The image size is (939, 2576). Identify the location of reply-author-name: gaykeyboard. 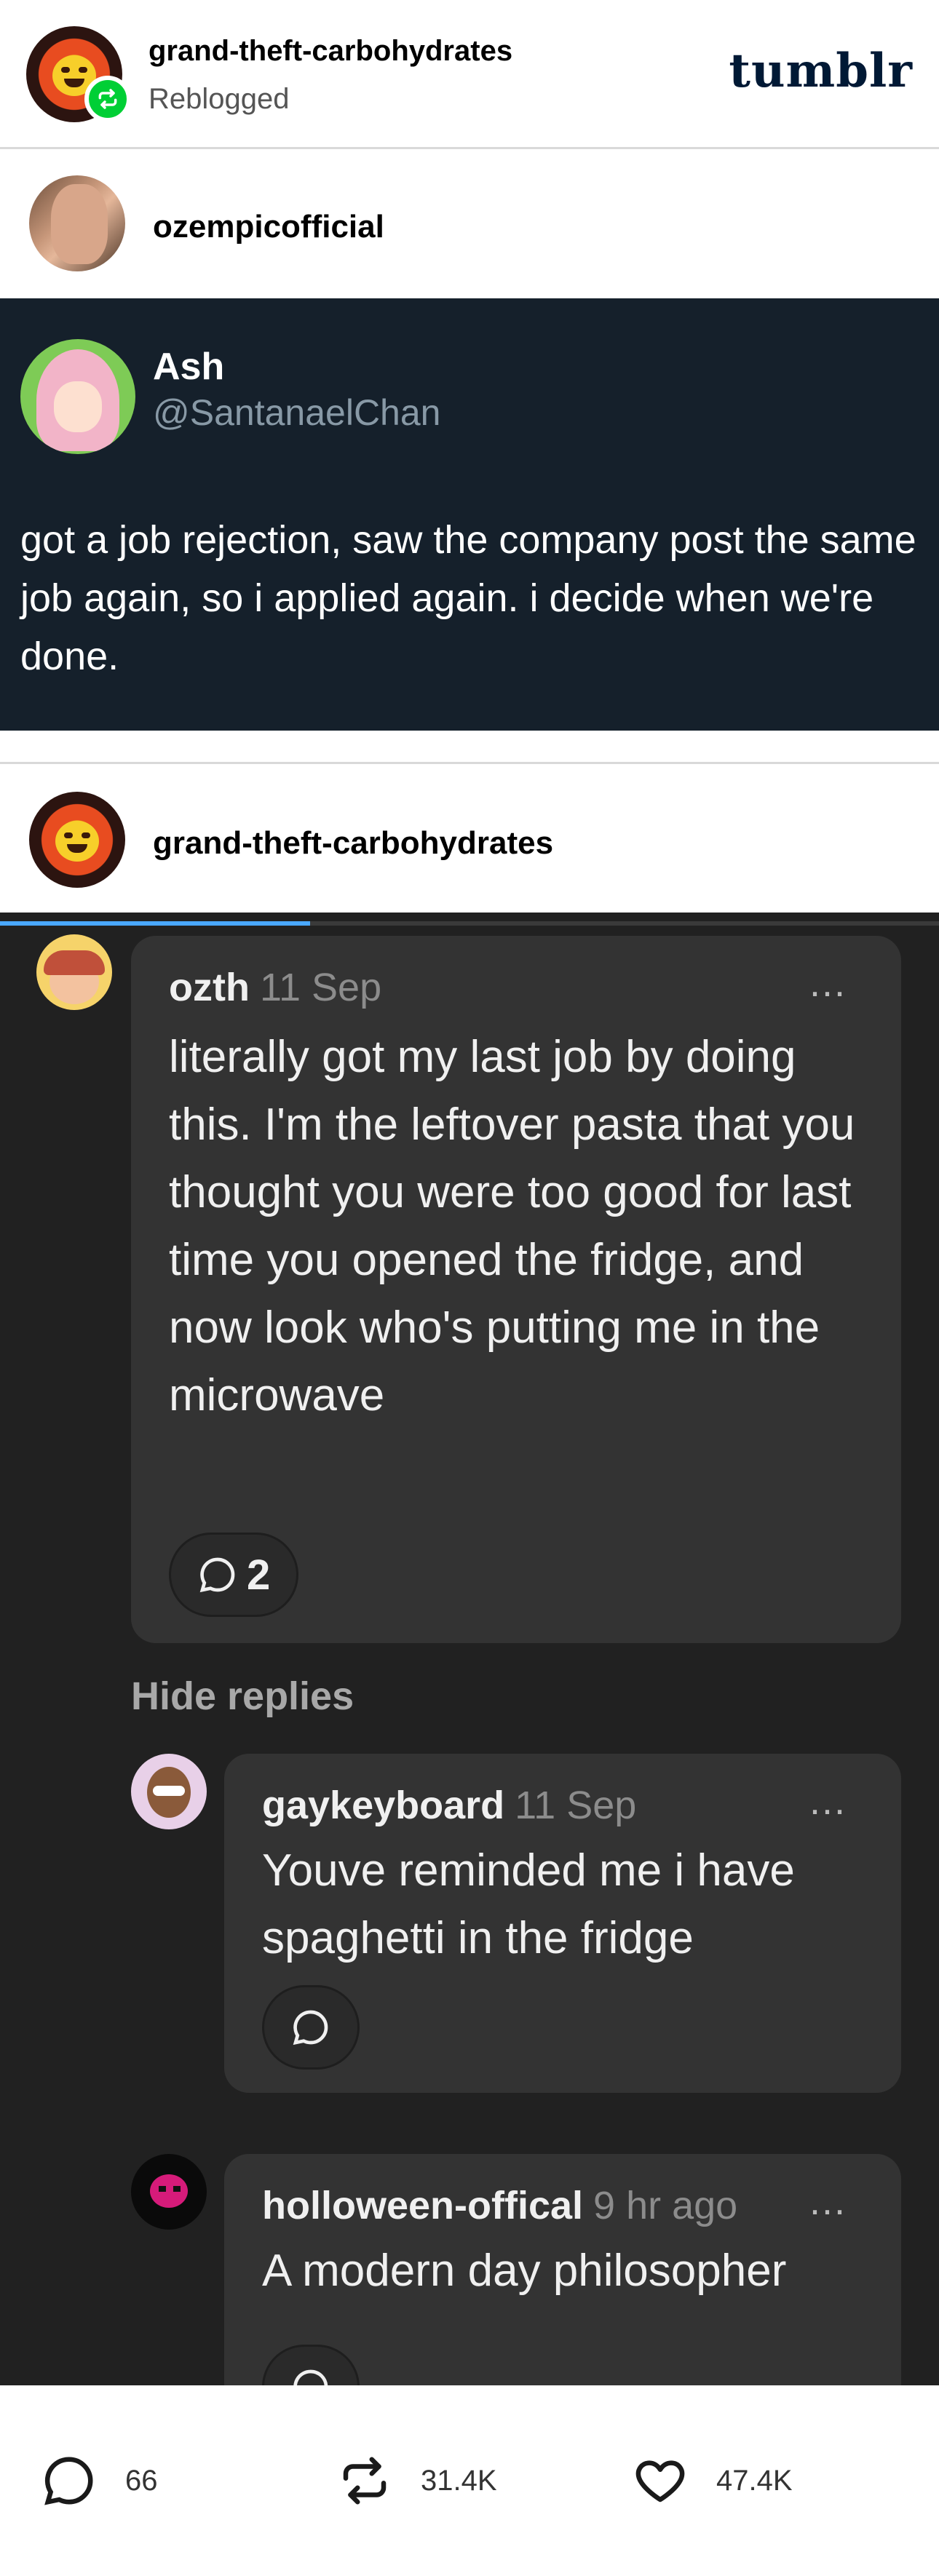
(383, 1805).